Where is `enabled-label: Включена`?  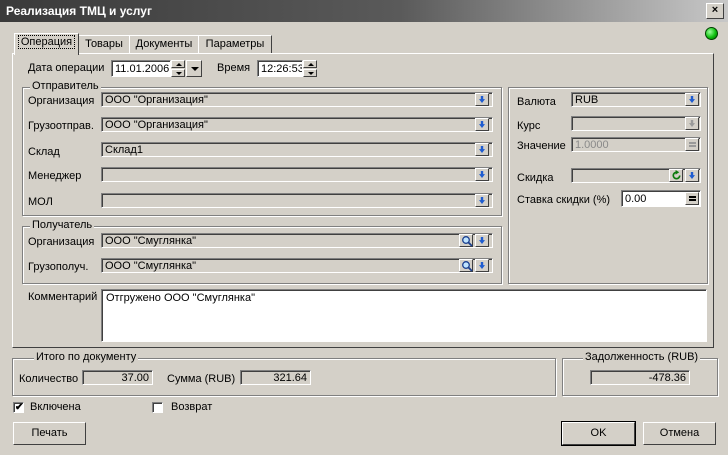 enabled-label: Включена is located at coordinates (55, 407).